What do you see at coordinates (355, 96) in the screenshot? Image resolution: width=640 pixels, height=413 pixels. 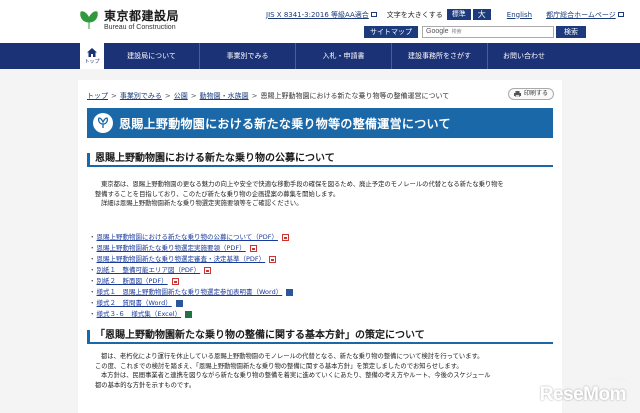 I see `breadcrumb-current: 恩賜上野動物園における新たな乗り物等の整備運営について` at bounding box center [355, 96].